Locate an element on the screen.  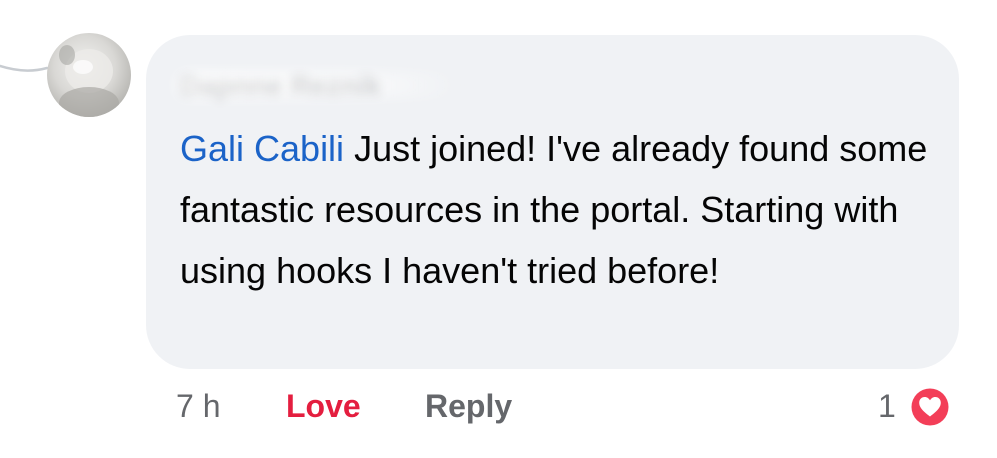
avatar is located at coordinates (89, 75).